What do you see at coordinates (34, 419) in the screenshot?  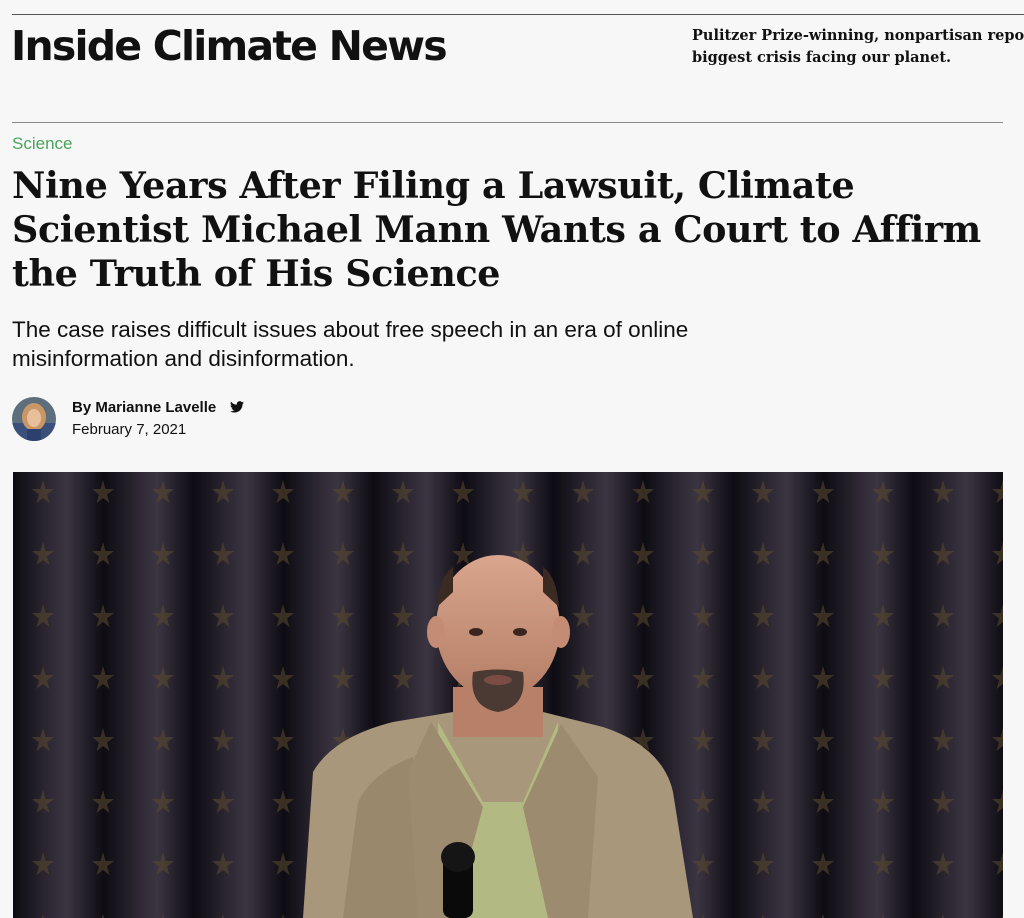 I see `author-avatar` at bounding box center [34, 419].